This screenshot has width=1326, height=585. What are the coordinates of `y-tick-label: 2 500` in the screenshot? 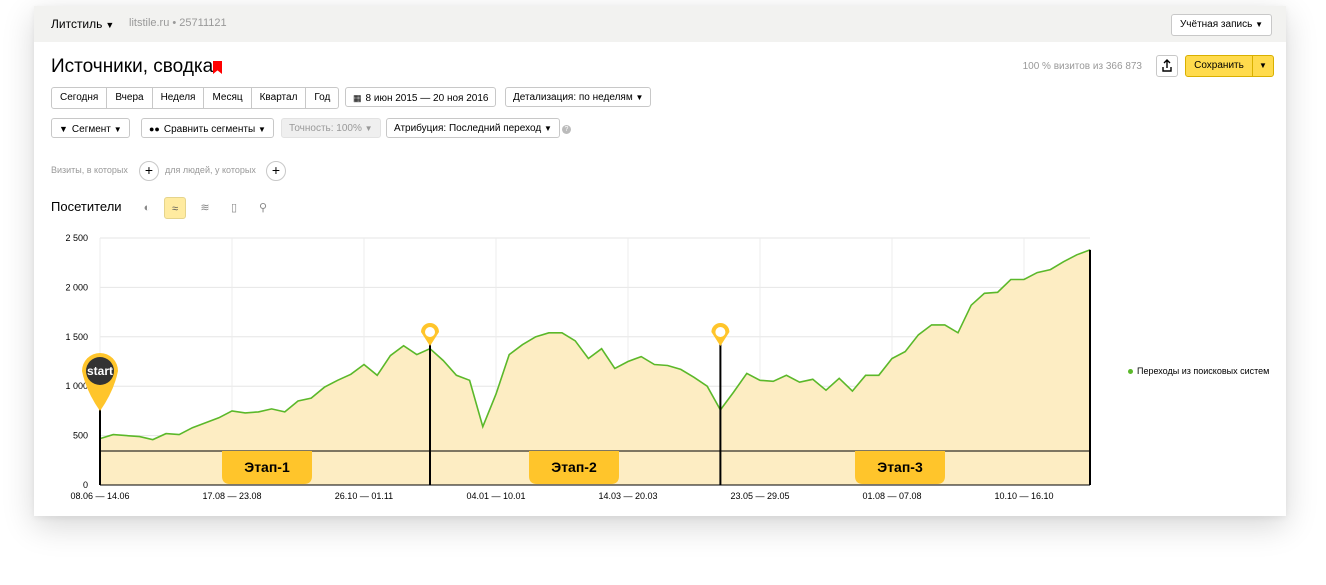 It's located at (76, 238).